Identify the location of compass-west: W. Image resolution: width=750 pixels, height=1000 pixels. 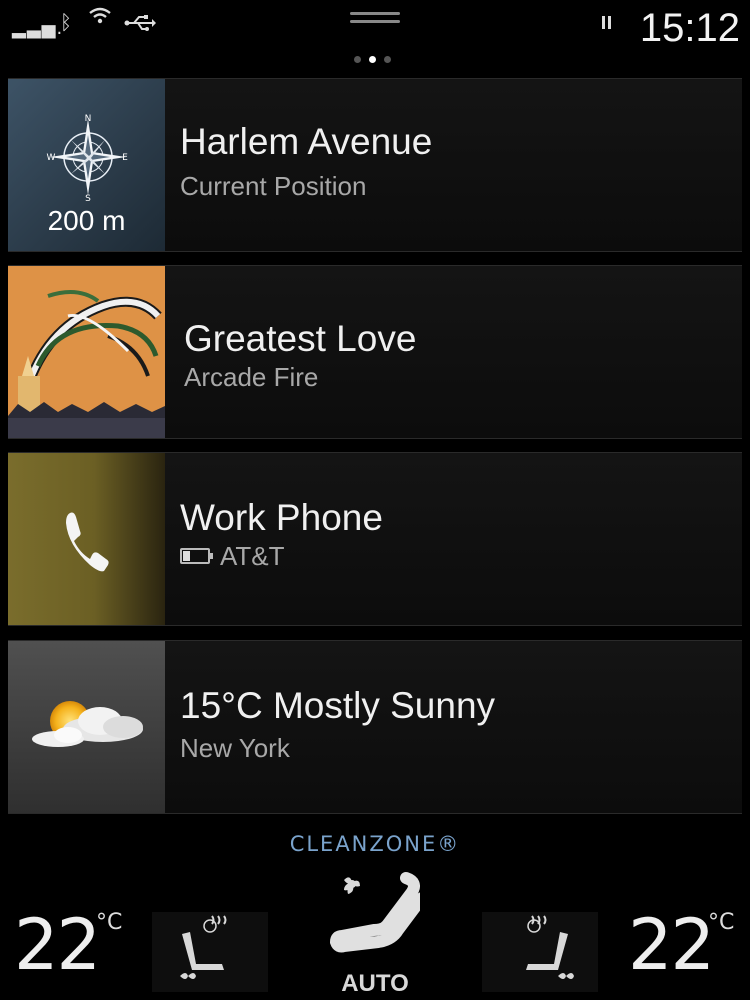
(51, 158).